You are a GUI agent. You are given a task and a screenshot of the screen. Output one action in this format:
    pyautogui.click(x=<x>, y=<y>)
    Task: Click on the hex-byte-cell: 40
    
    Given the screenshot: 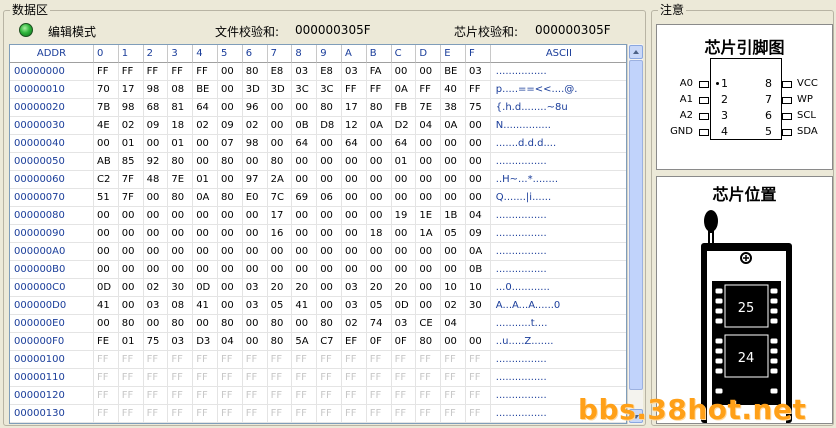 What is the action you would take?
    pyautogui.click(x=453, y=90)
    